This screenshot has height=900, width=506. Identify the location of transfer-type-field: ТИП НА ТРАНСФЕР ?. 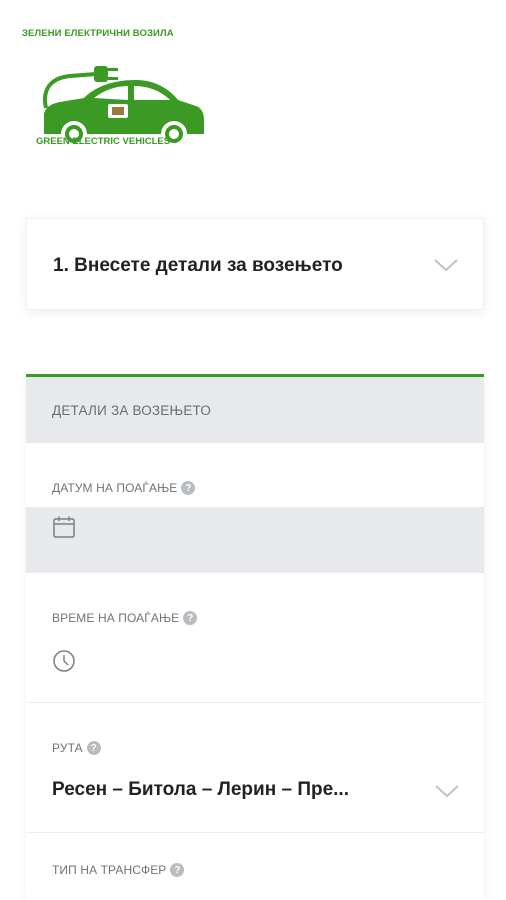
(255, 866).